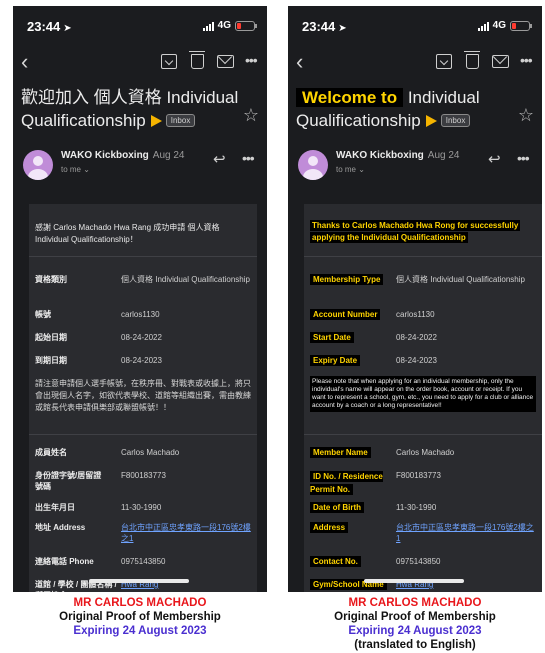 This screenshot has width=545, height=653. I want to click on row-date-of-birth: 出生年月日 11-30-1990, so click(98, 507).